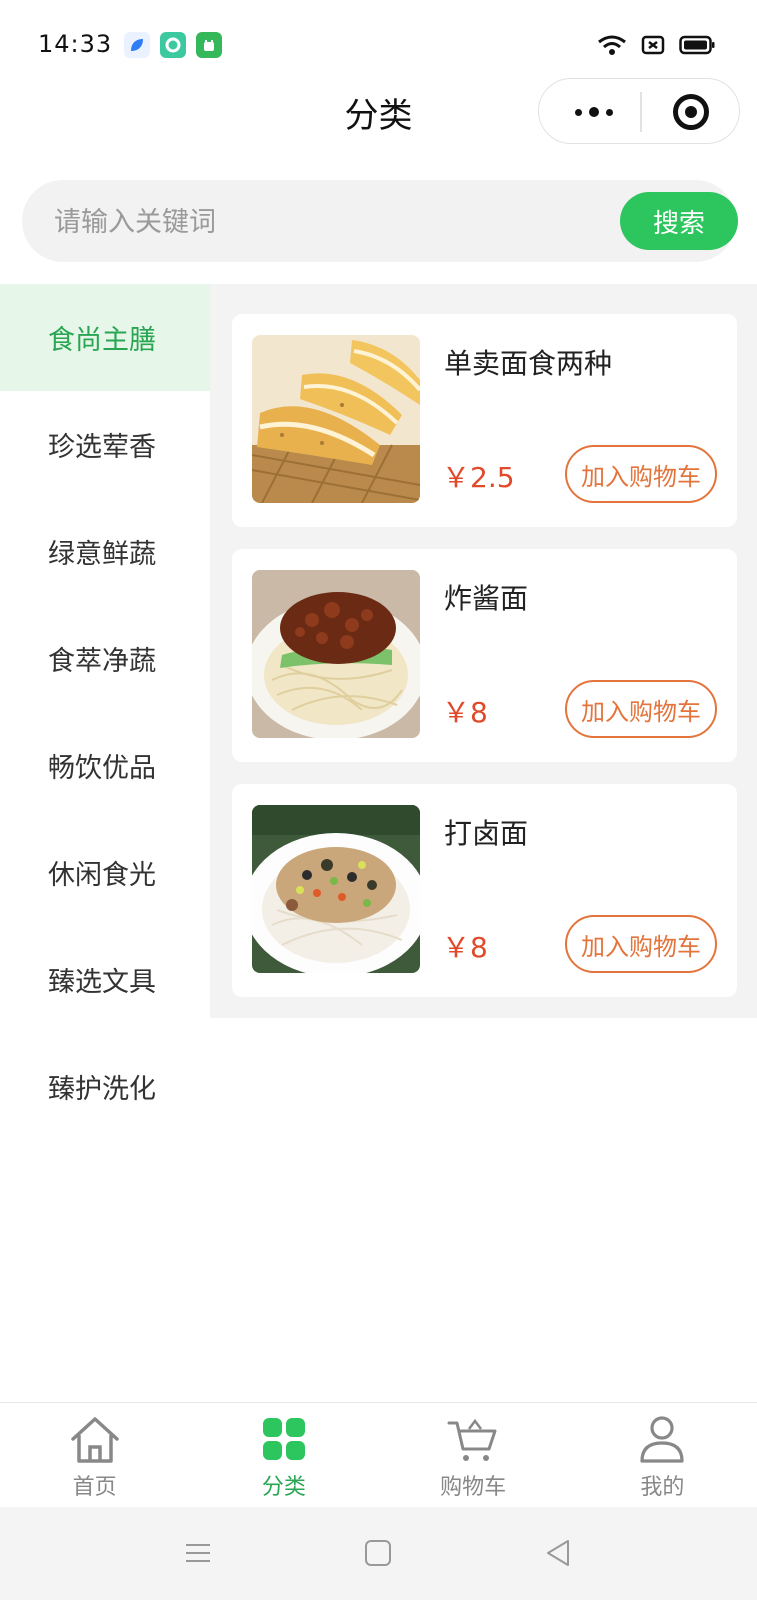 This screenshot has height=1600, width=757. Describe the element at coordinates (653, 45) in the screenshot. I see `no-sim-icon` at that location.